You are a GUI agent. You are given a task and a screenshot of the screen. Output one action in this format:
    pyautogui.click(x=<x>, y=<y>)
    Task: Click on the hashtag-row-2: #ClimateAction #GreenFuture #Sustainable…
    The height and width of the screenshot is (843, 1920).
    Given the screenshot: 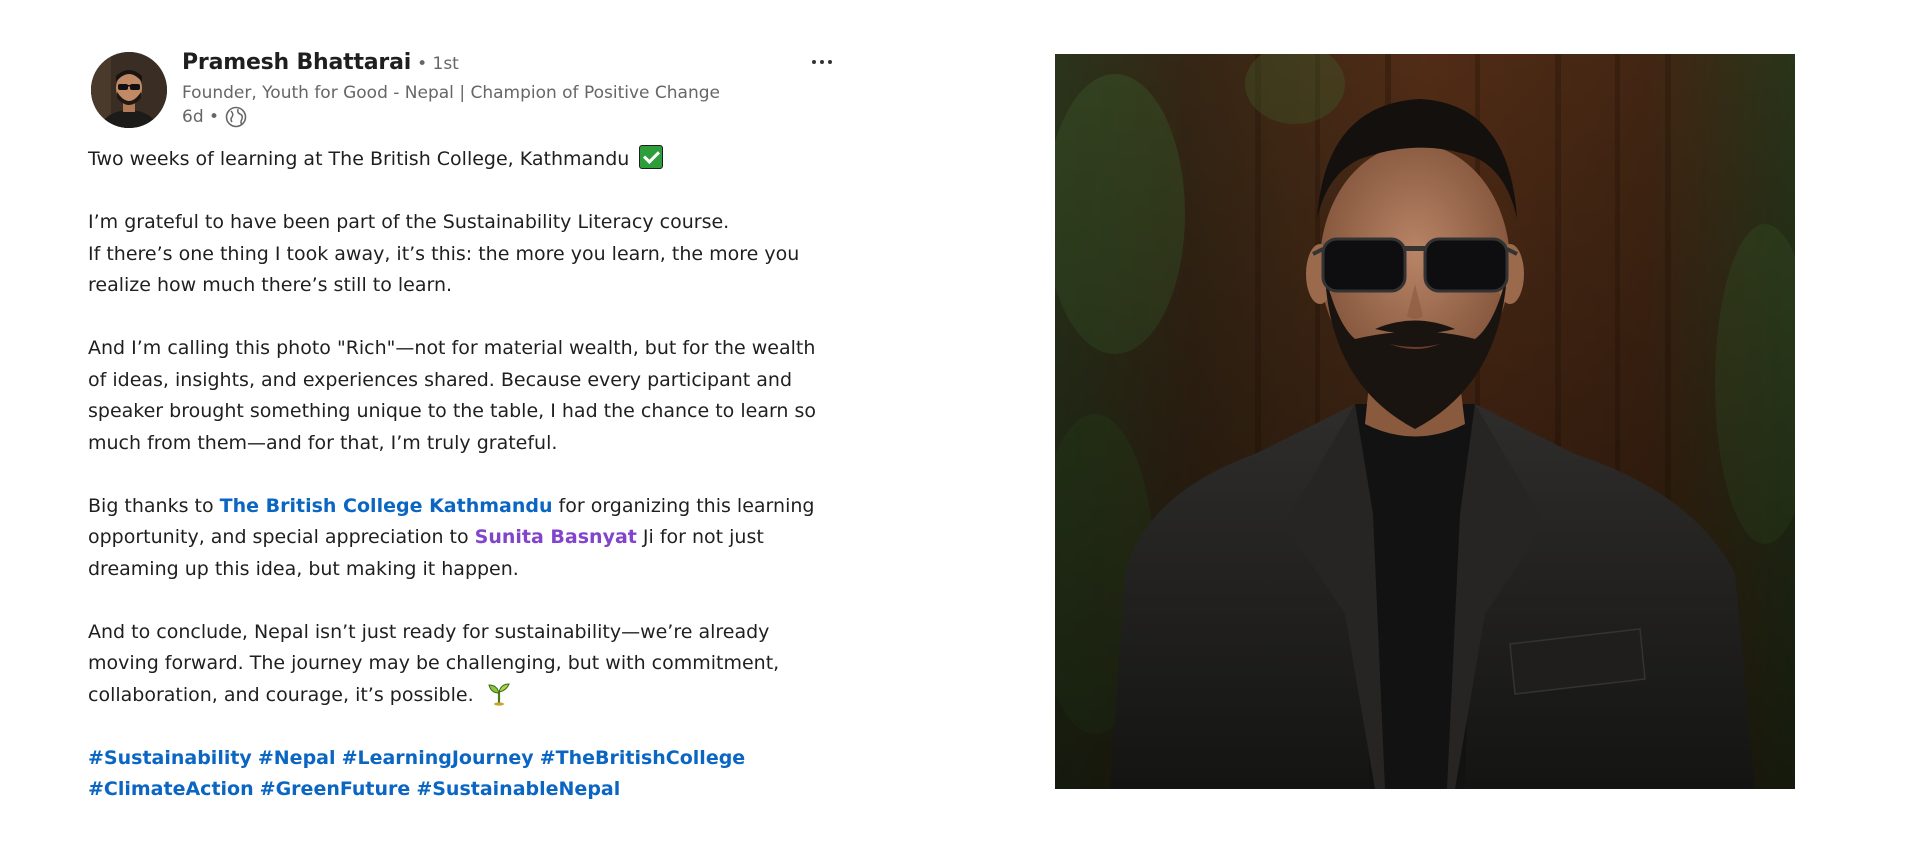 What is the action you would take?
    pyautogui.click(x=468, y=790)
    